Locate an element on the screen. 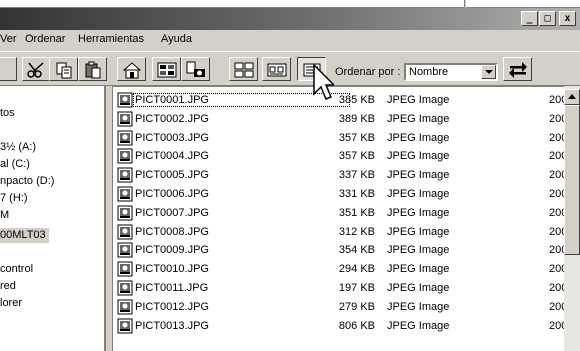 This screenshot has width=580, height=351. file-name: PICT0006.JPG is located at coordinates (172, 194).